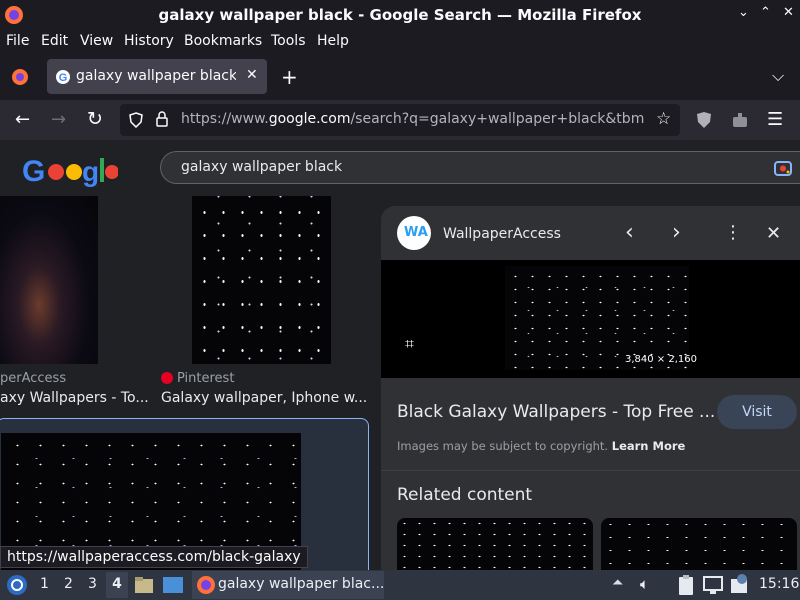 This screenshot has width=800, height=600. I want to click on search-query: galaxy wallpaper black, so click(261, 167).